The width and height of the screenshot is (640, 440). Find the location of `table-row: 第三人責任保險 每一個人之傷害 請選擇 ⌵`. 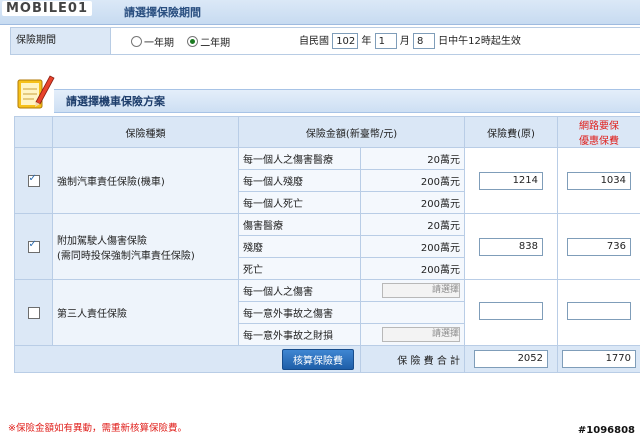

table-row: 第三人責任保險 每一個人之傷害 請選擇 ⌵ is located at coordinates (327, 312).